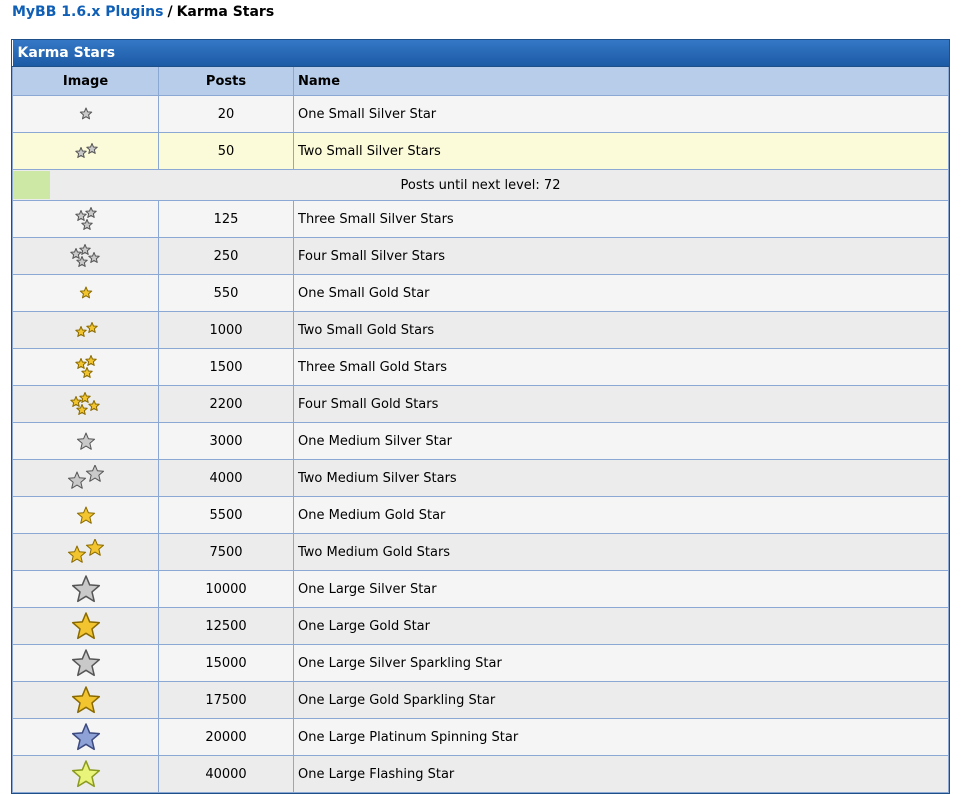  What do you see at coordinates (226, 256) in the screenshot?
I see `row-posts: 250` at bounding box center [226, 256].